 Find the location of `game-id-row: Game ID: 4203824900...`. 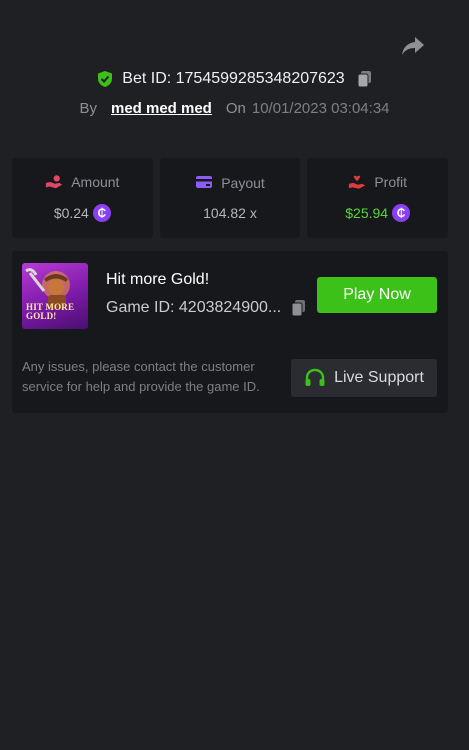

game-id-row: Game ID: 4203824900... is located at coordinates (206, 308).